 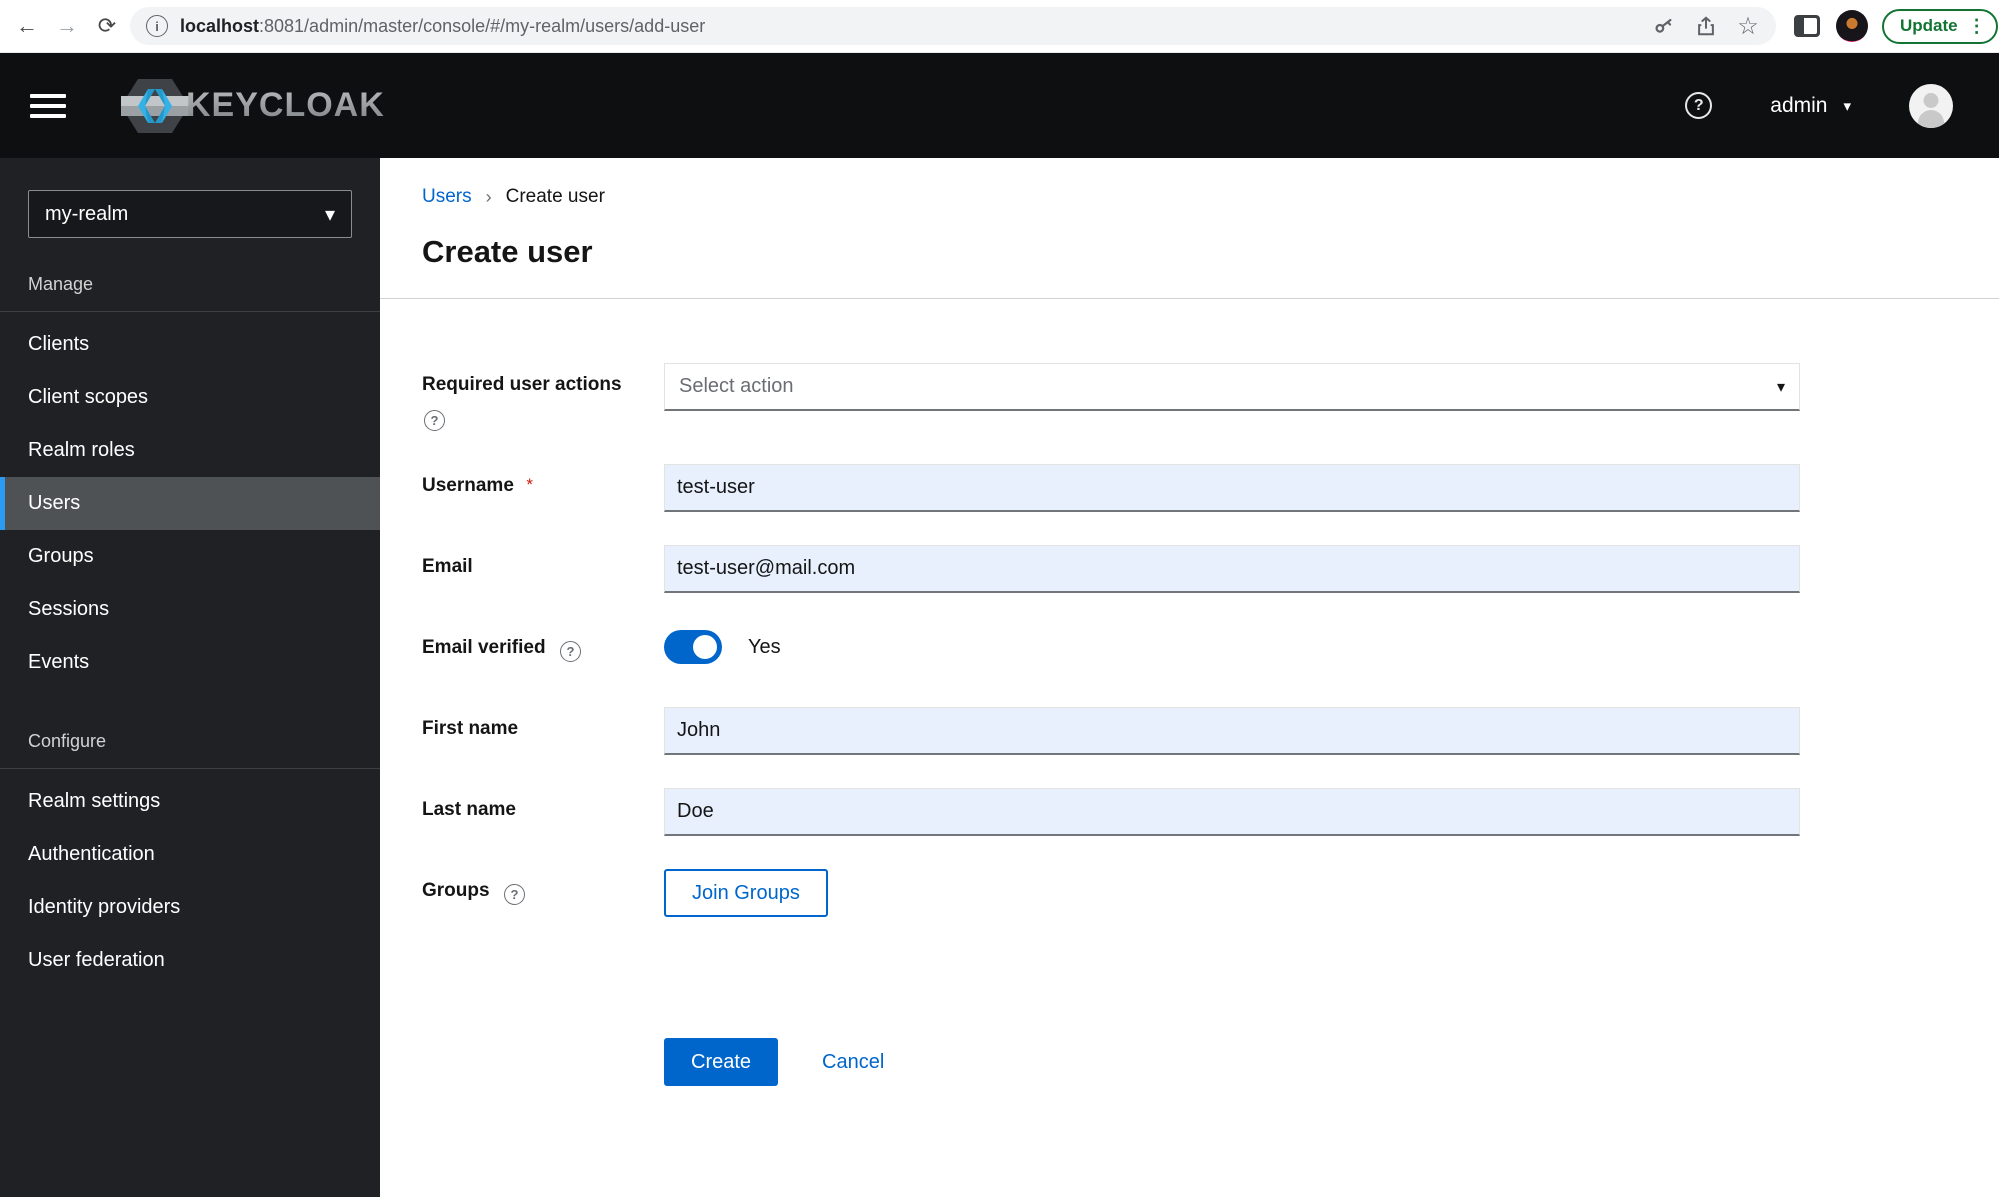 I want to click on last-name-field, so click(x=1232, y=812).